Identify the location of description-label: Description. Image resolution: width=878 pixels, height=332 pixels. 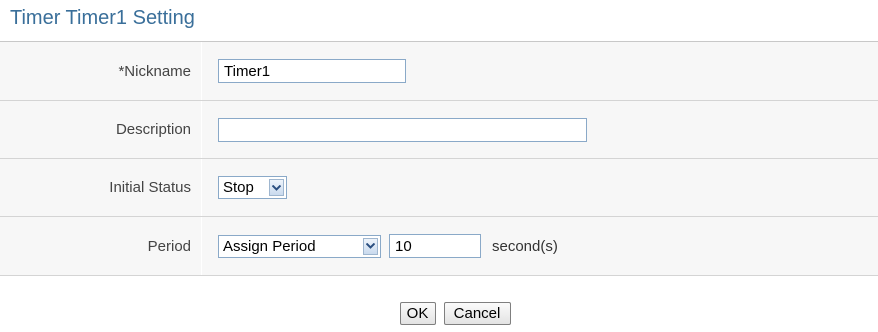
(100, 129).